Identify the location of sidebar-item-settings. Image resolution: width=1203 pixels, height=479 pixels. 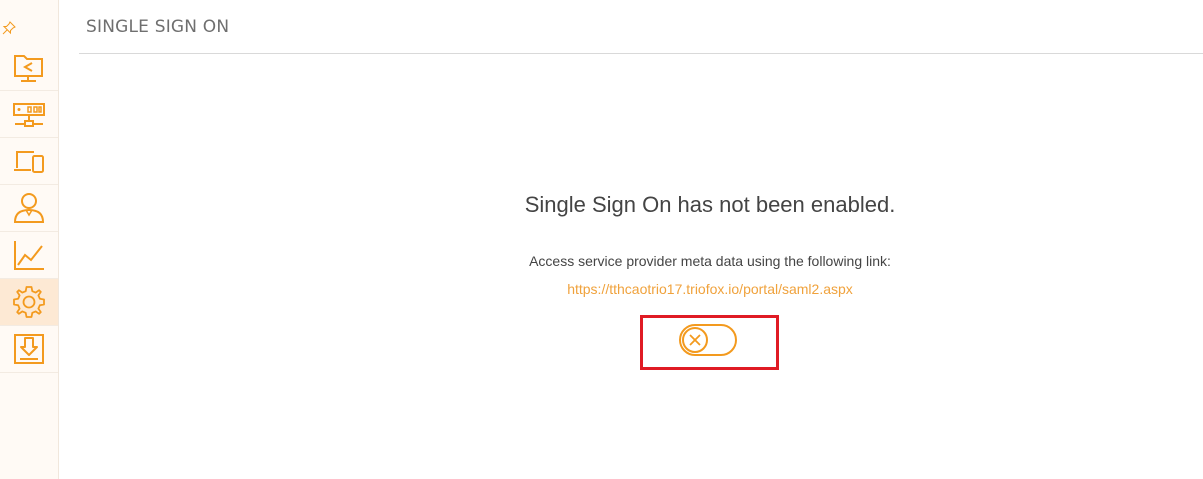
(29, 302).